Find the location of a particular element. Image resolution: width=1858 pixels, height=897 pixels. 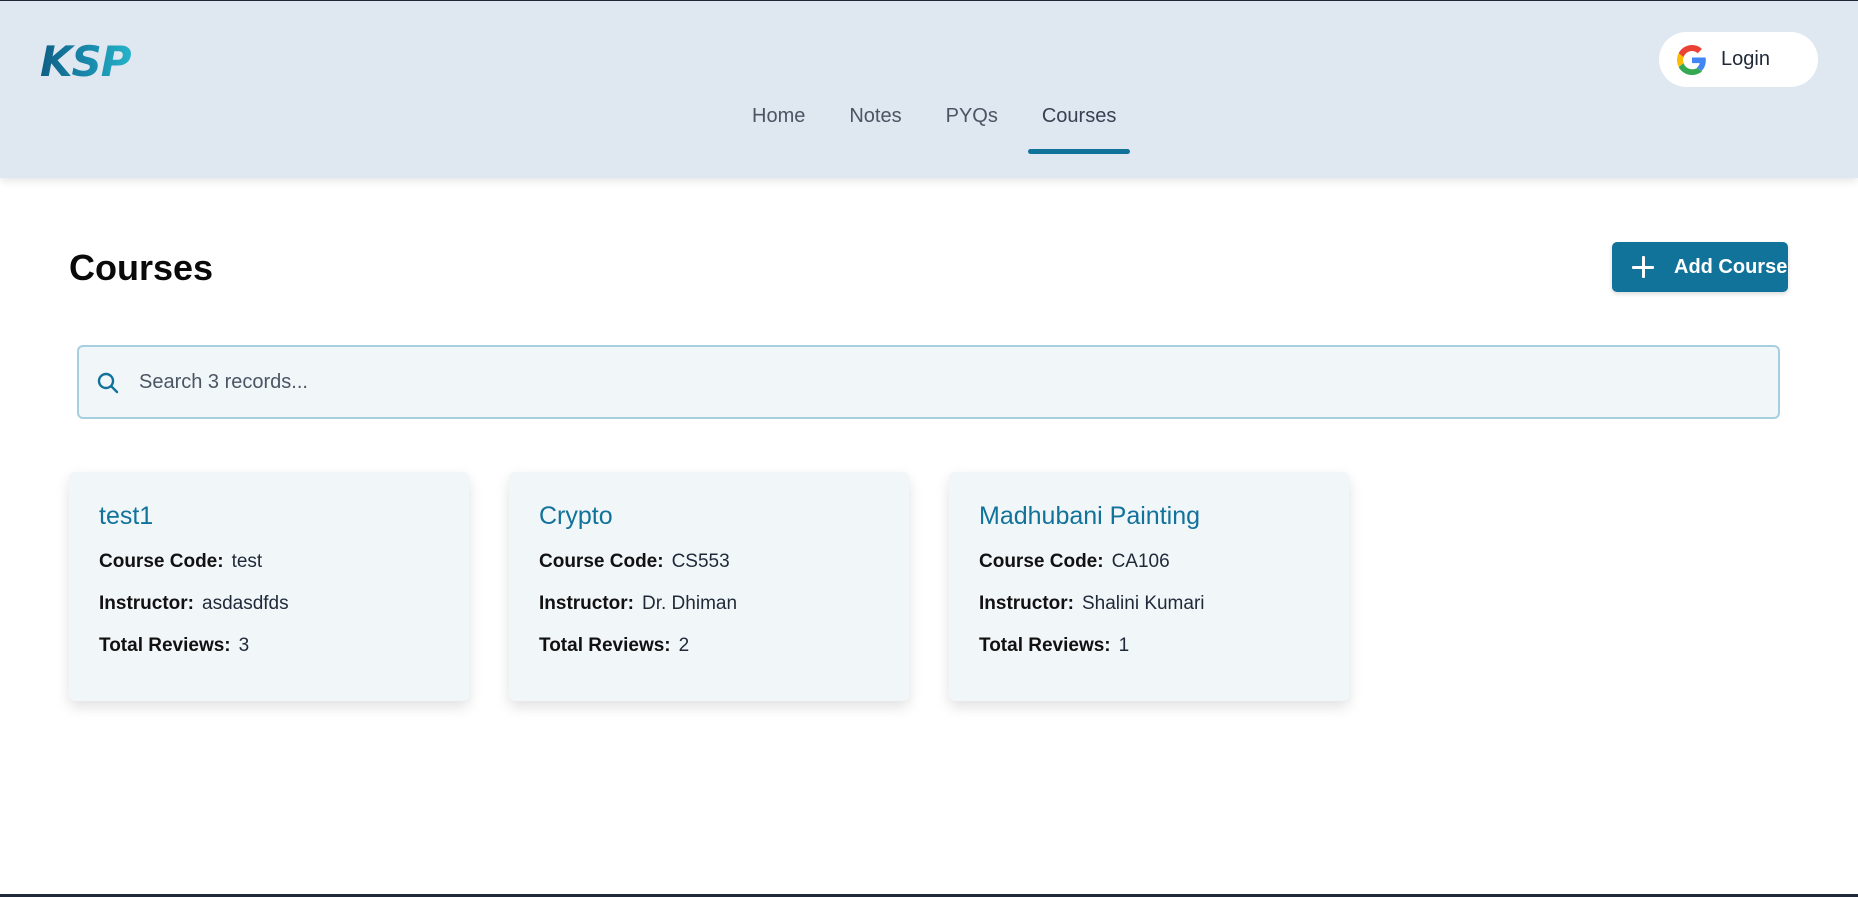

reviews-value: 1 is located at coordinates (1124, 645).